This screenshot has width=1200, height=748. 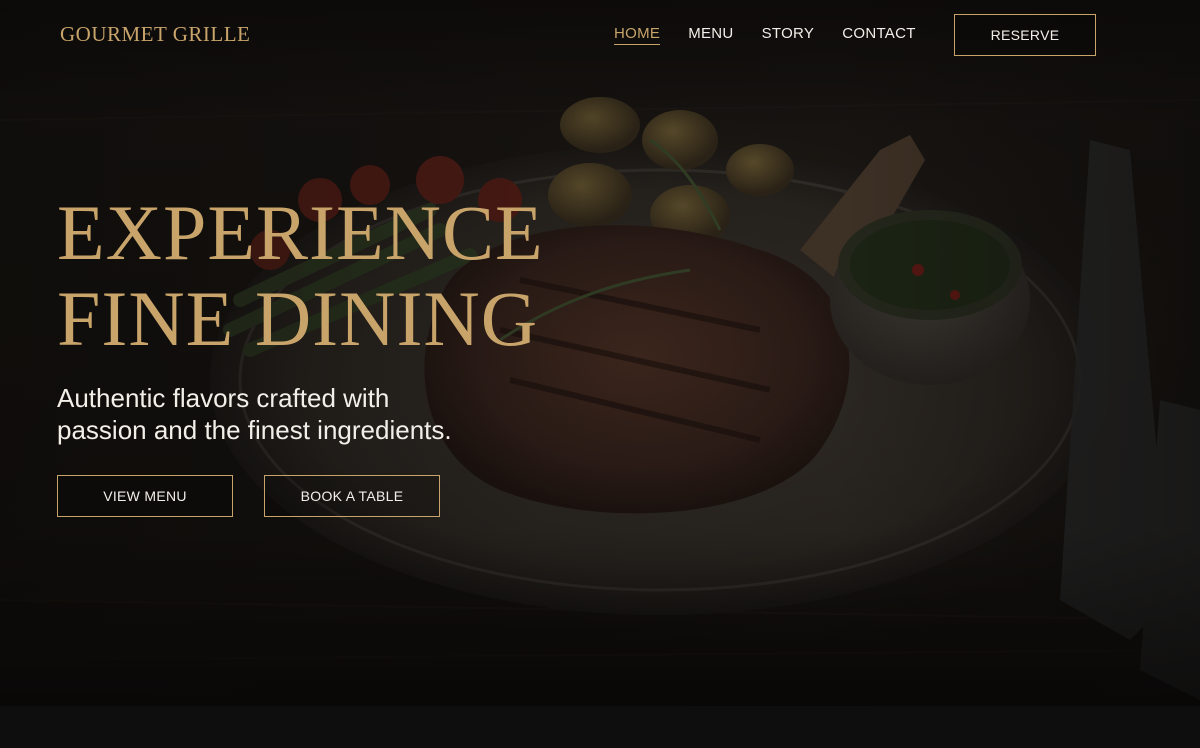 I want to click on subtitle-line-2: passion and the finest ingredients., so click(x=254, y=430).